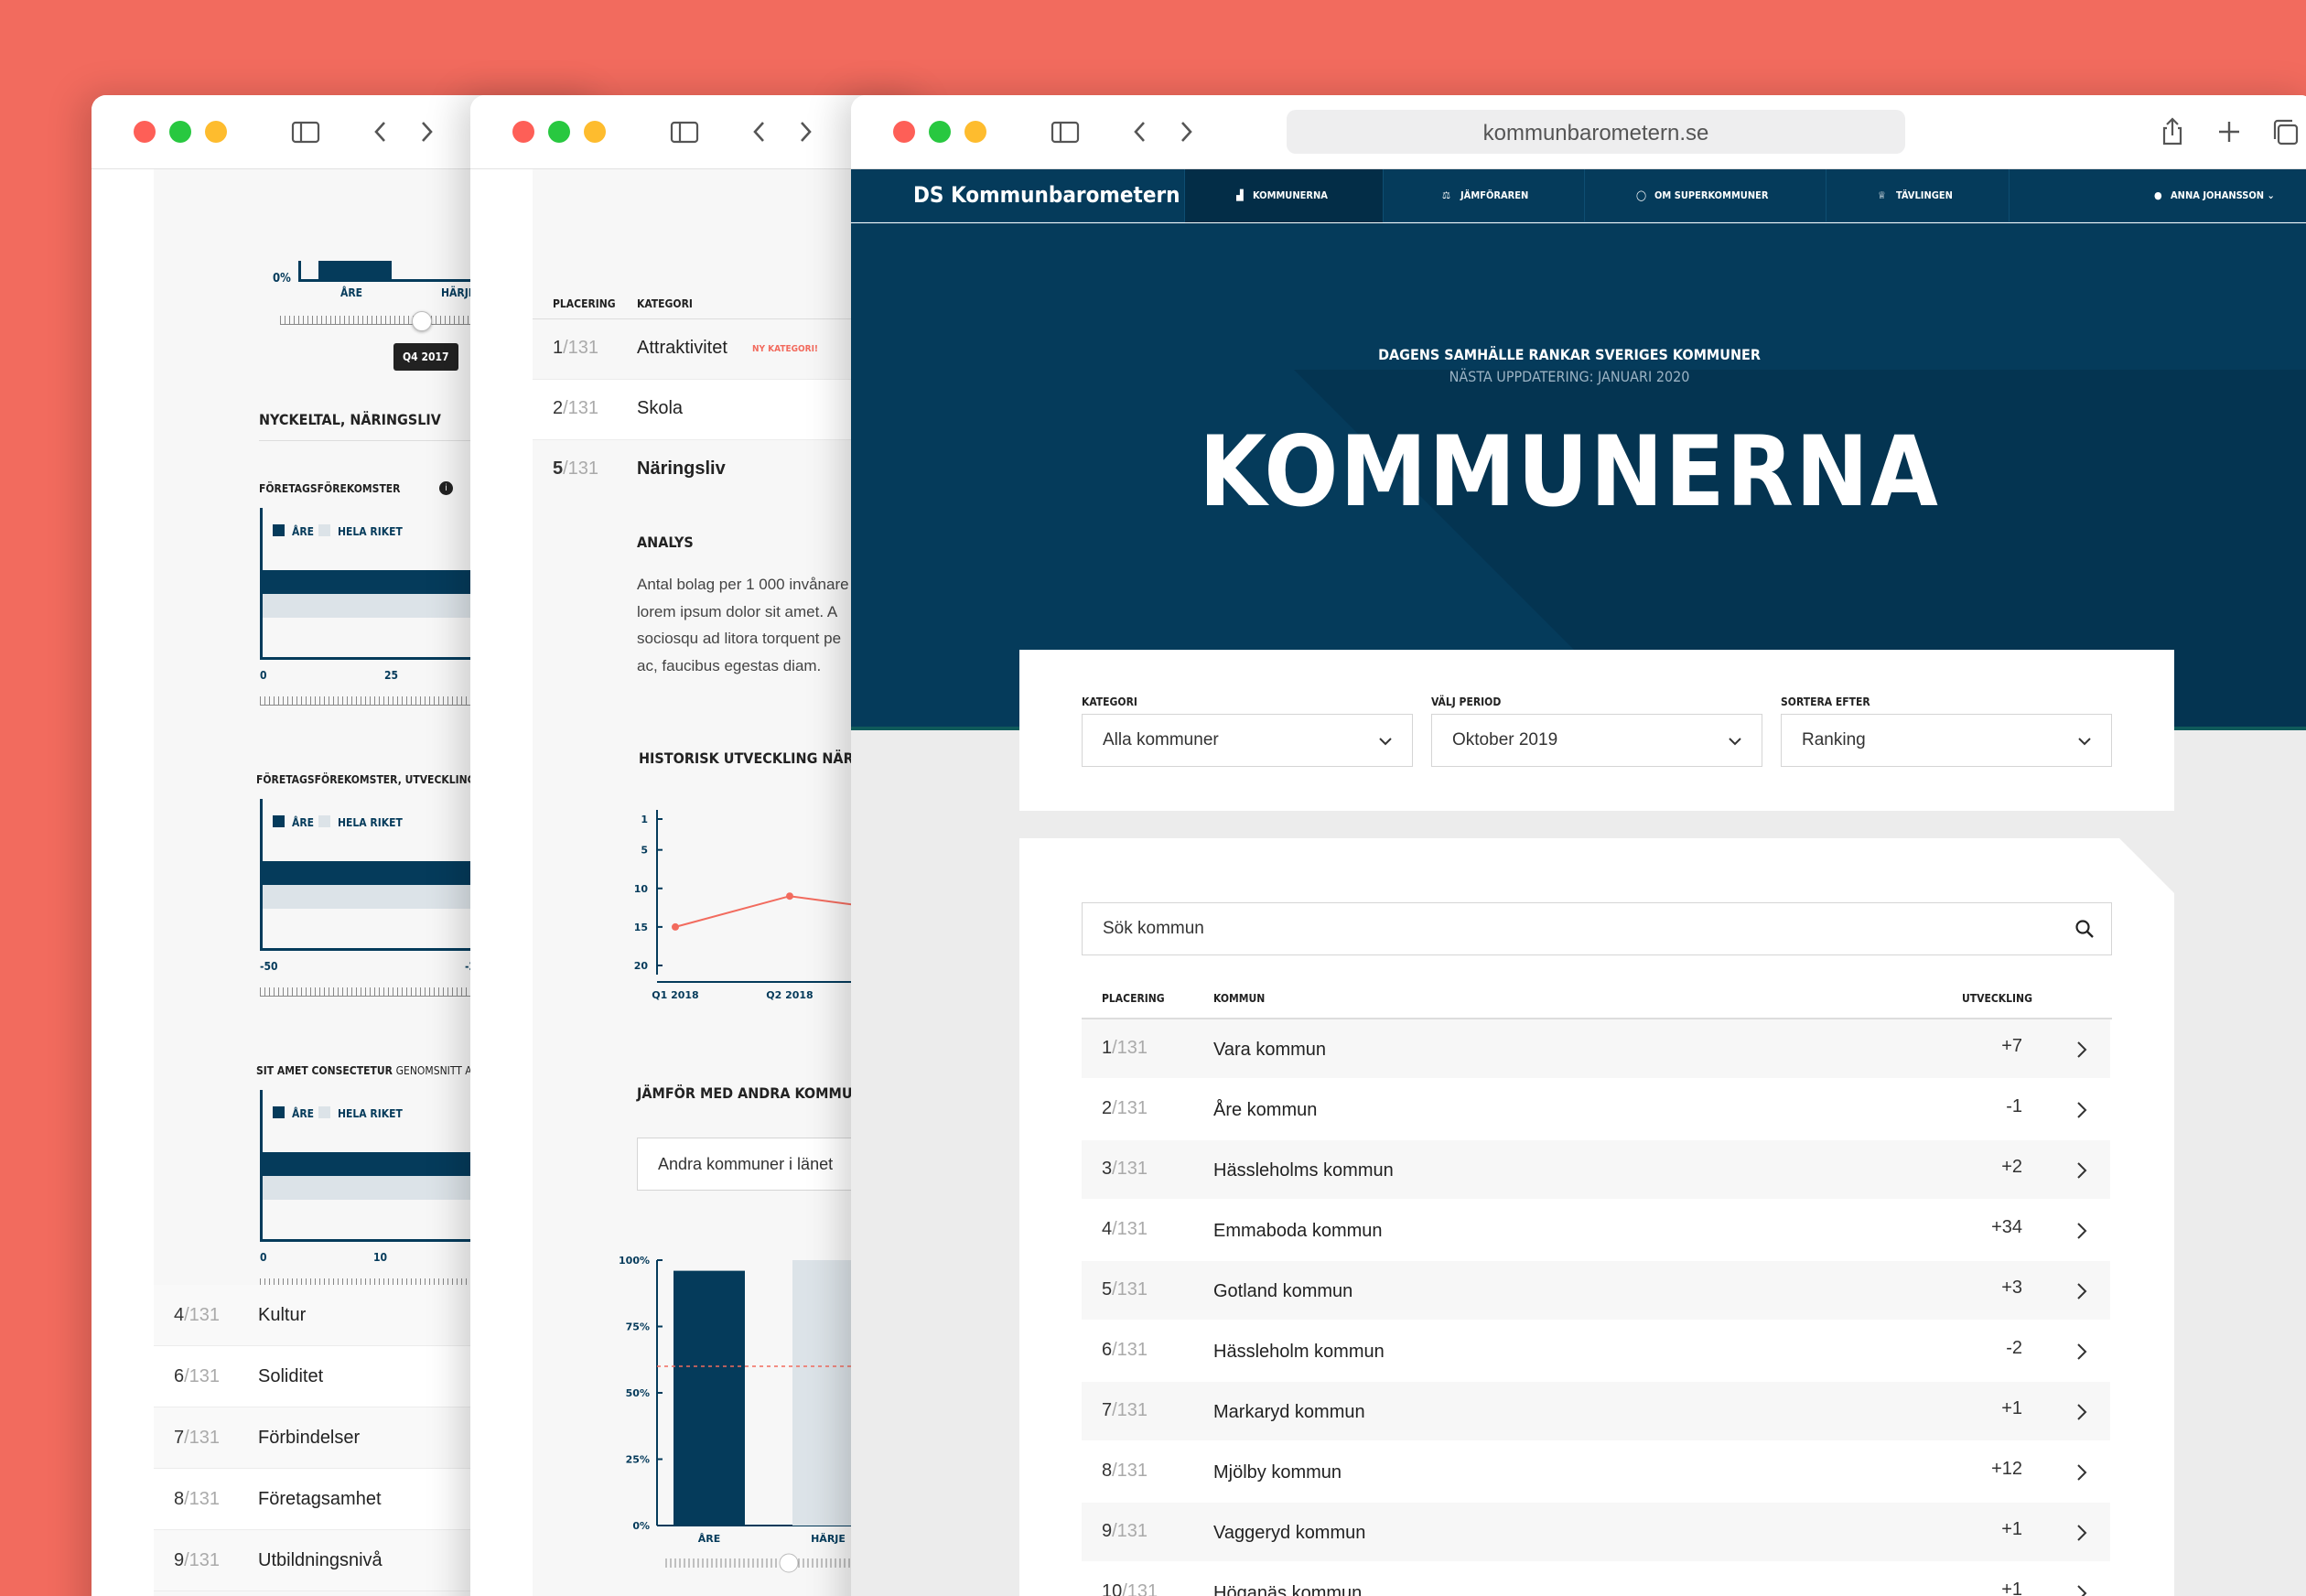 The height and width of the screenshot is (1596, 2306). I want to click on rank: 2, so click(558, 408).